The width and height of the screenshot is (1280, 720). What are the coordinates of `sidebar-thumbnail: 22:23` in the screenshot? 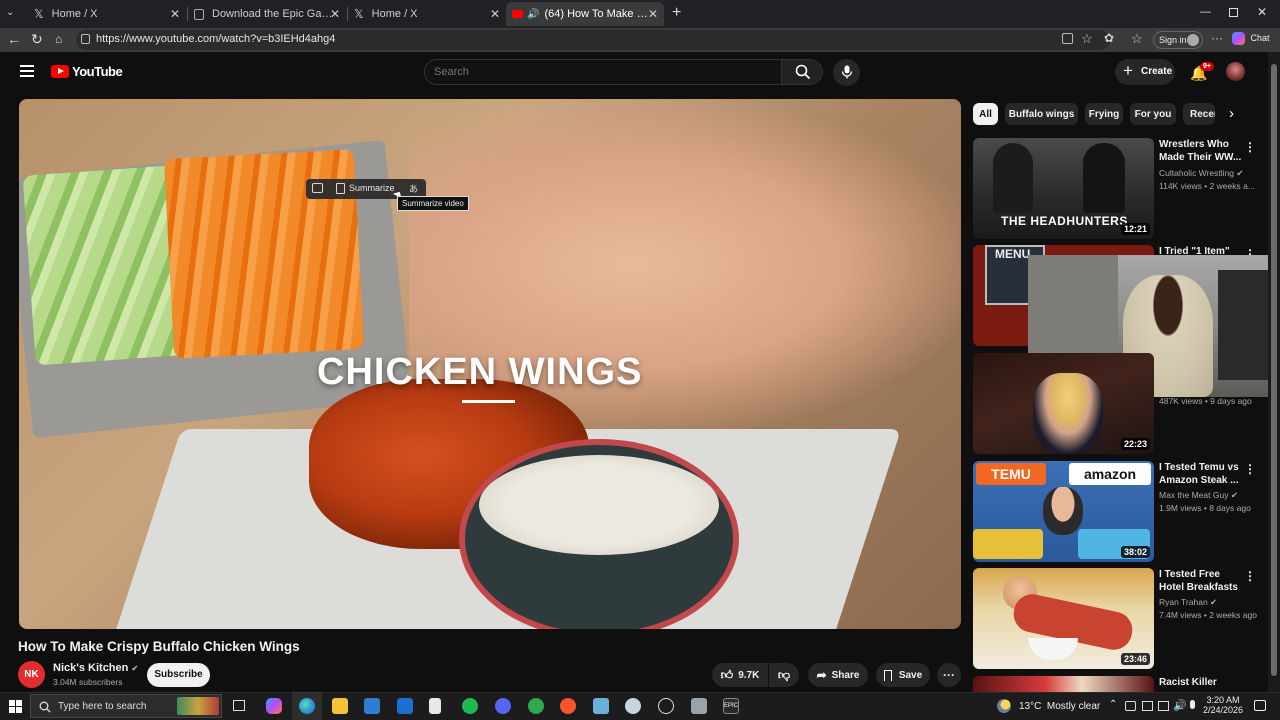 It's located at (1063, 403).